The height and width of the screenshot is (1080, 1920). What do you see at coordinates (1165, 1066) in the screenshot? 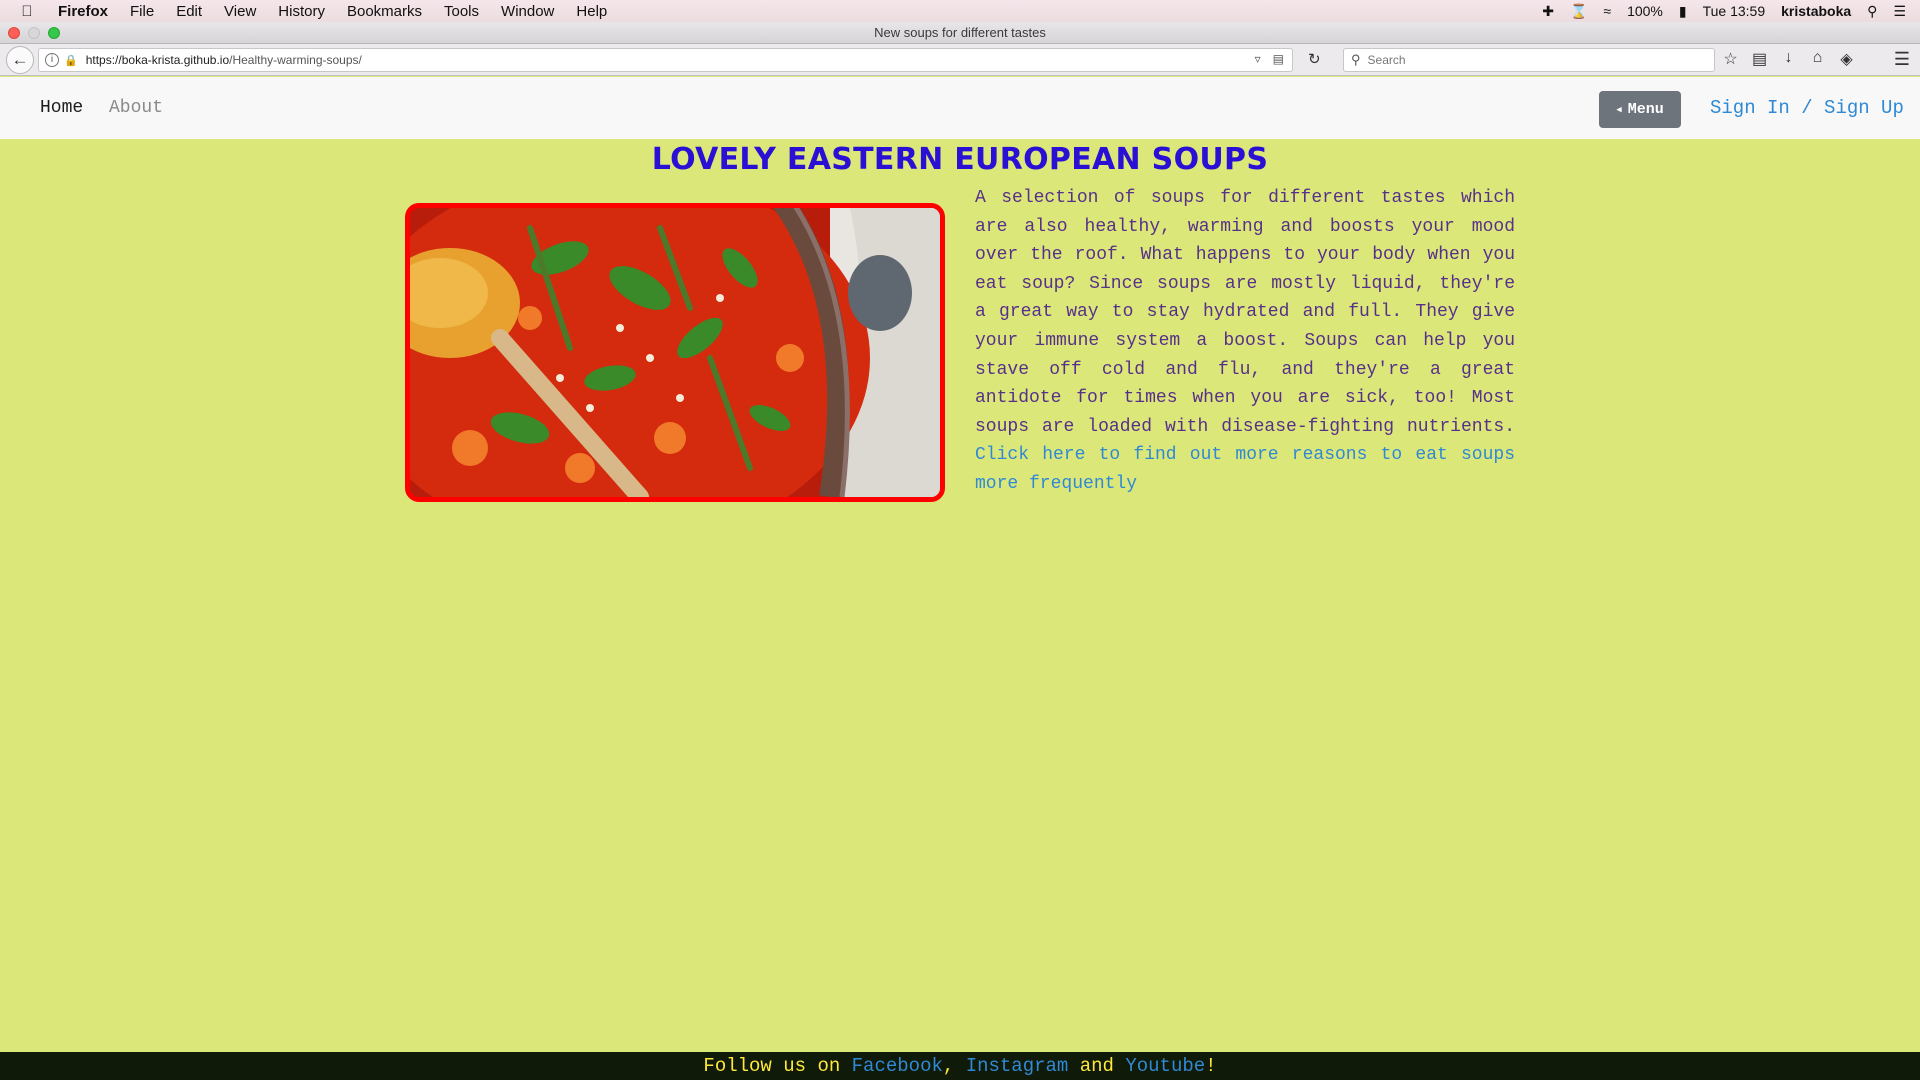
I see `youtube-link: Youtube` at bounding box center [1165, 1066].